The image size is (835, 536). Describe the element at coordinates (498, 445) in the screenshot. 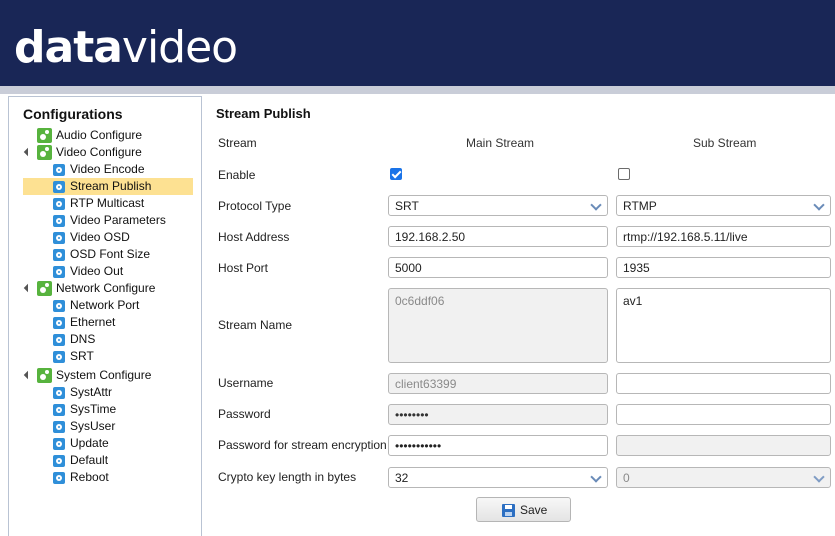

I see `main-stream-encryption-password-input: •••••••••••` at that location.